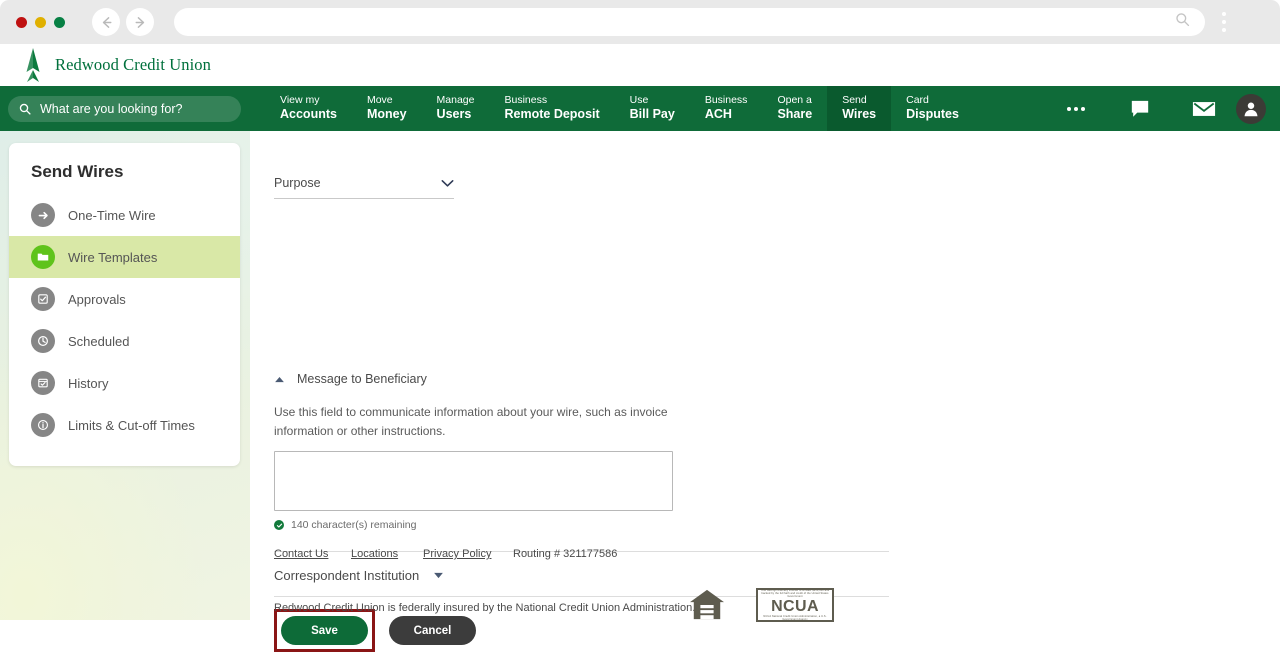 The image size is (1280, 652). Describe the element at coordinates (123, 22) in the screenshot. I see `browser-nav-arrows` at that location.